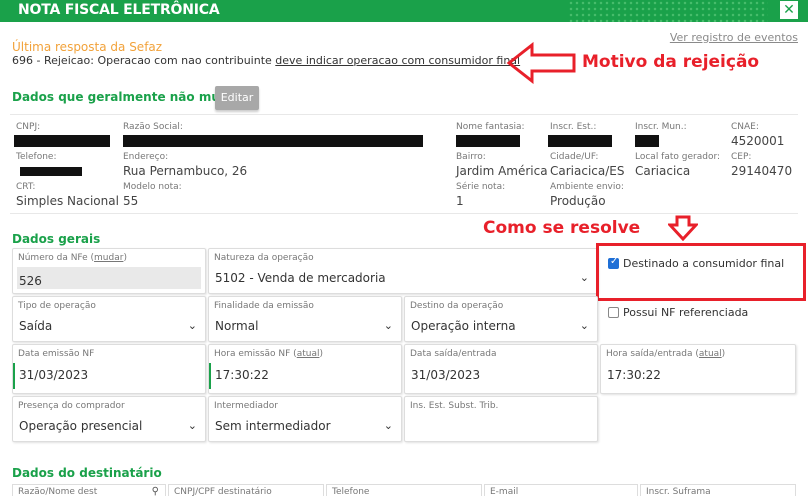 This screenshot has width=808, height=496. Describe the element at coordinates (56, 354) in the screenshot. I see `data-emissao-label: Data emissão NF` at that location.